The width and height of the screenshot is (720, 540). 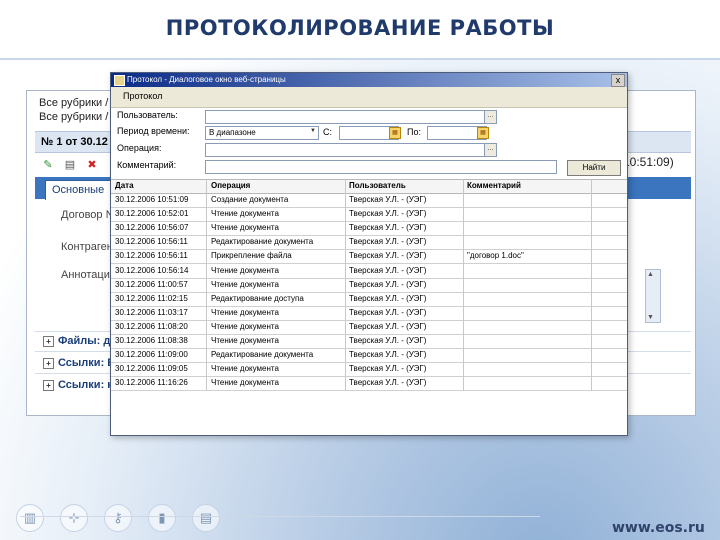 I want to click on document-icon: ▤, so click(x=206, y=518).